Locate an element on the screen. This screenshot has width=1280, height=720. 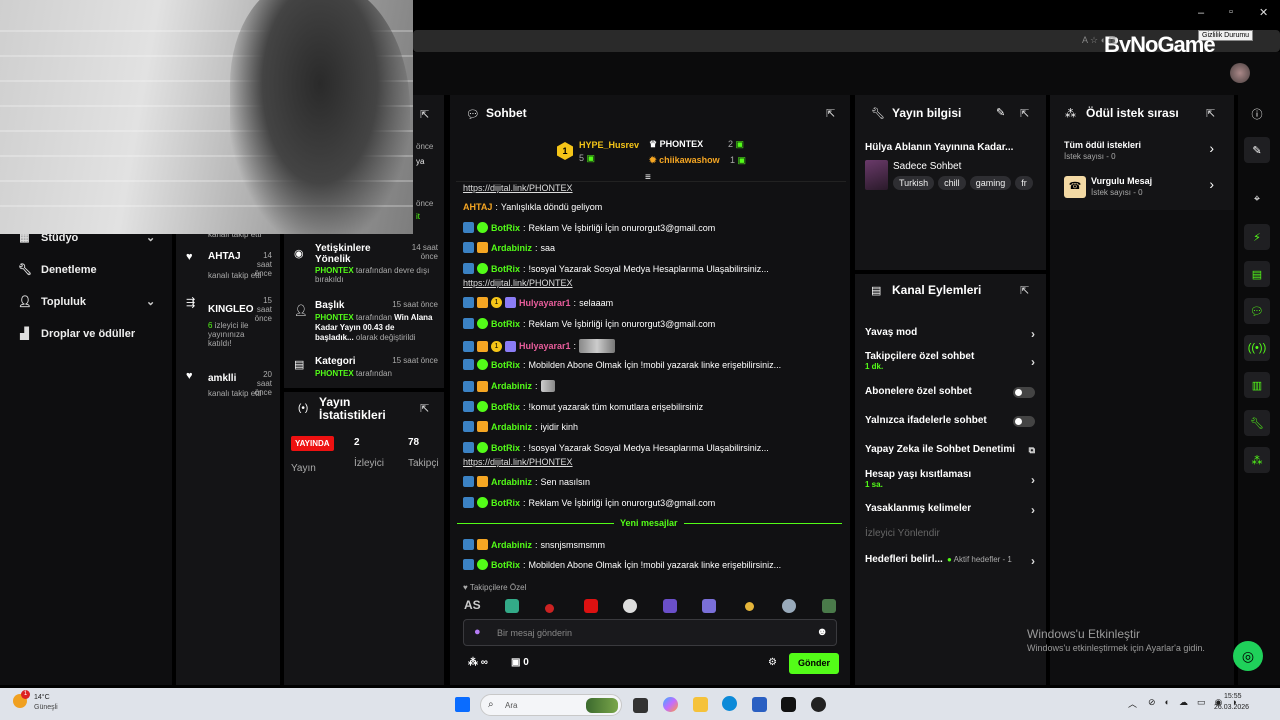
tag: chill is located at coordinates (952, 183).